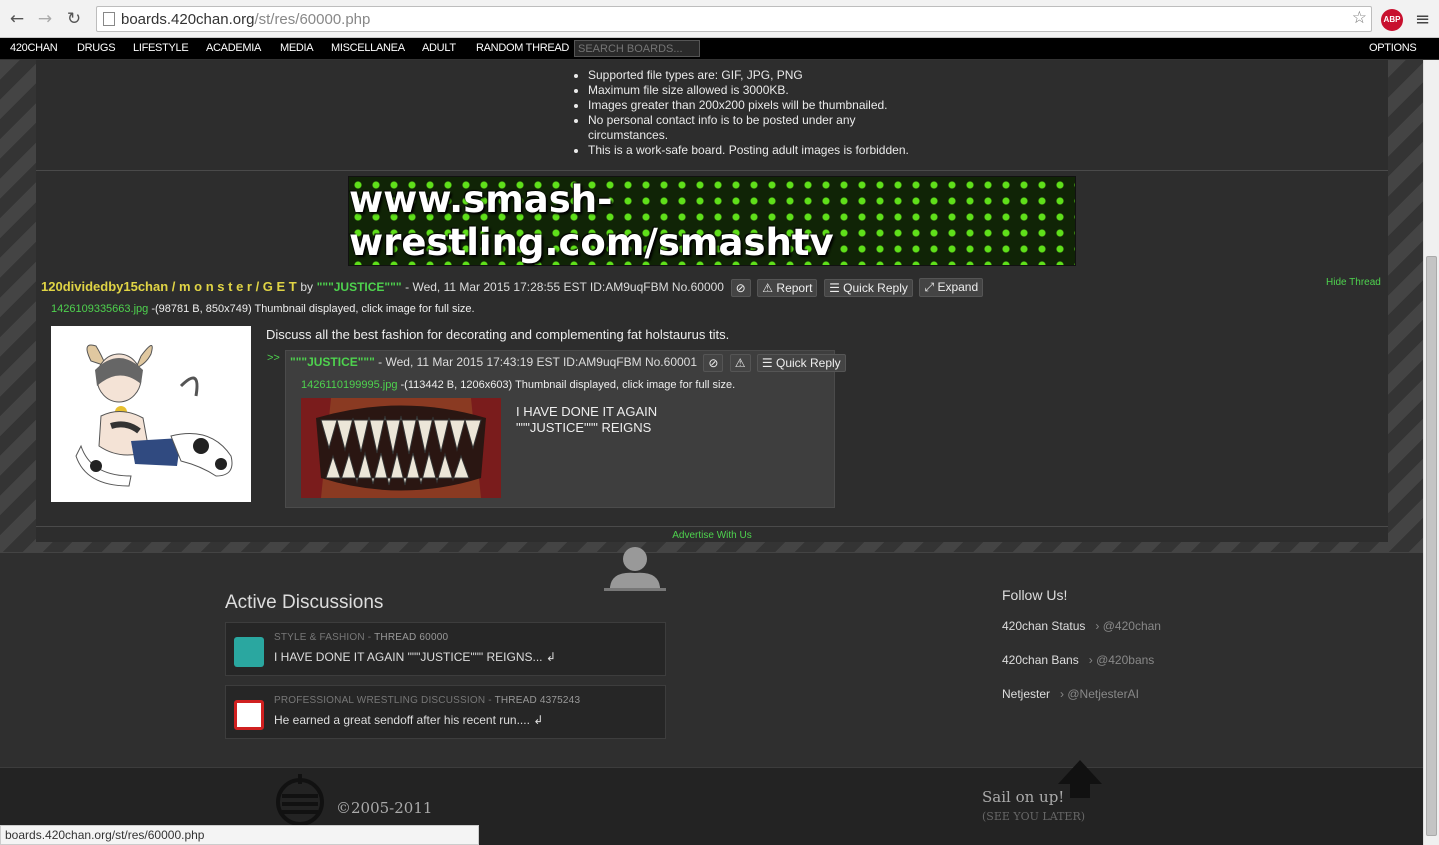 This screenshot has width=1439, height=845. What do you see at coordinates (1034, 816) in the screenshot?
I see `see-you-later: (SEE YOU LATER)` at bounding box center [1034, 816].